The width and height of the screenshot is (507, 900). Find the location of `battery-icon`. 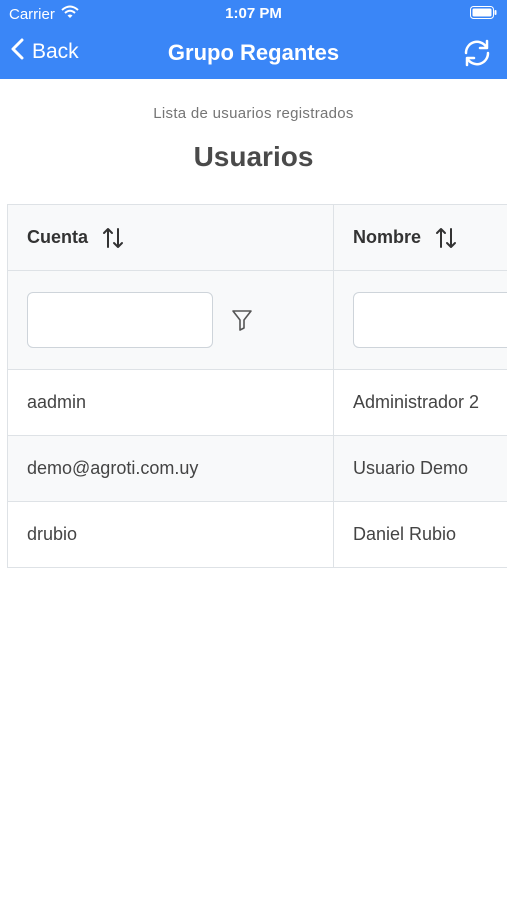

battery-icon is located at coordinates (483, 14).